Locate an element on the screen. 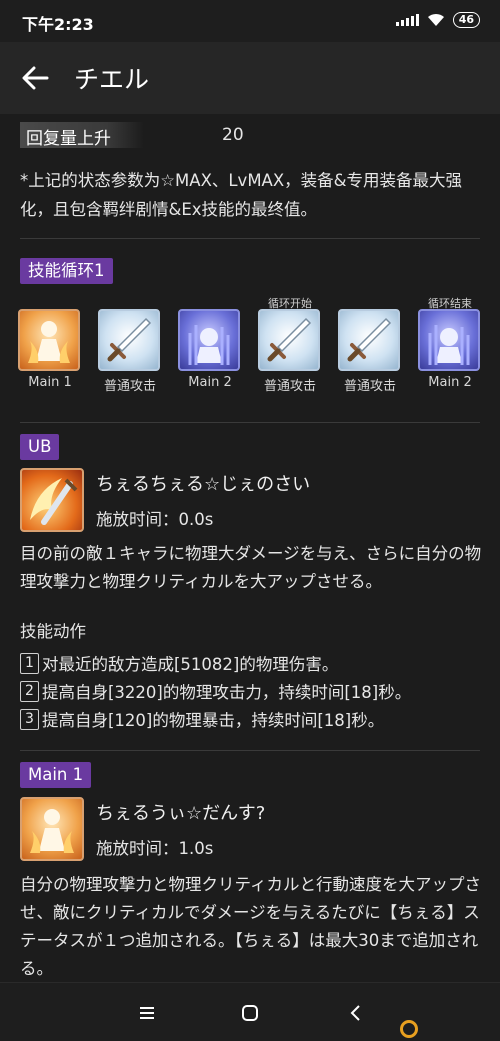  main1-skill-header: ちぇるうぃ☆だんす? 施放时间：1.0s is located at coordinates (251, 829).